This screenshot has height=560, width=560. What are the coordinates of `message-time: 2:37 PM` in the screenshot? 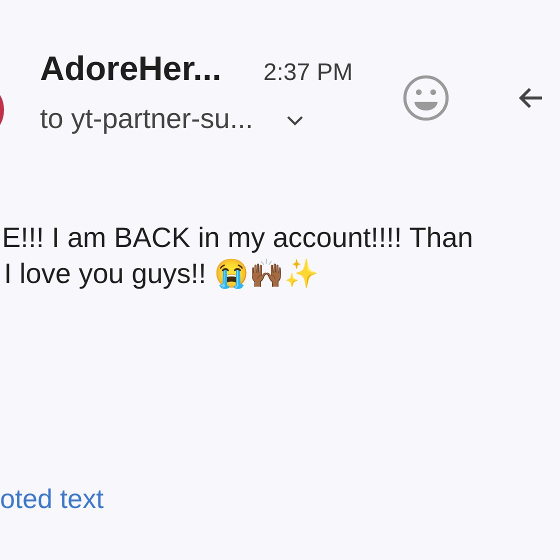 It's located at (308, 73).